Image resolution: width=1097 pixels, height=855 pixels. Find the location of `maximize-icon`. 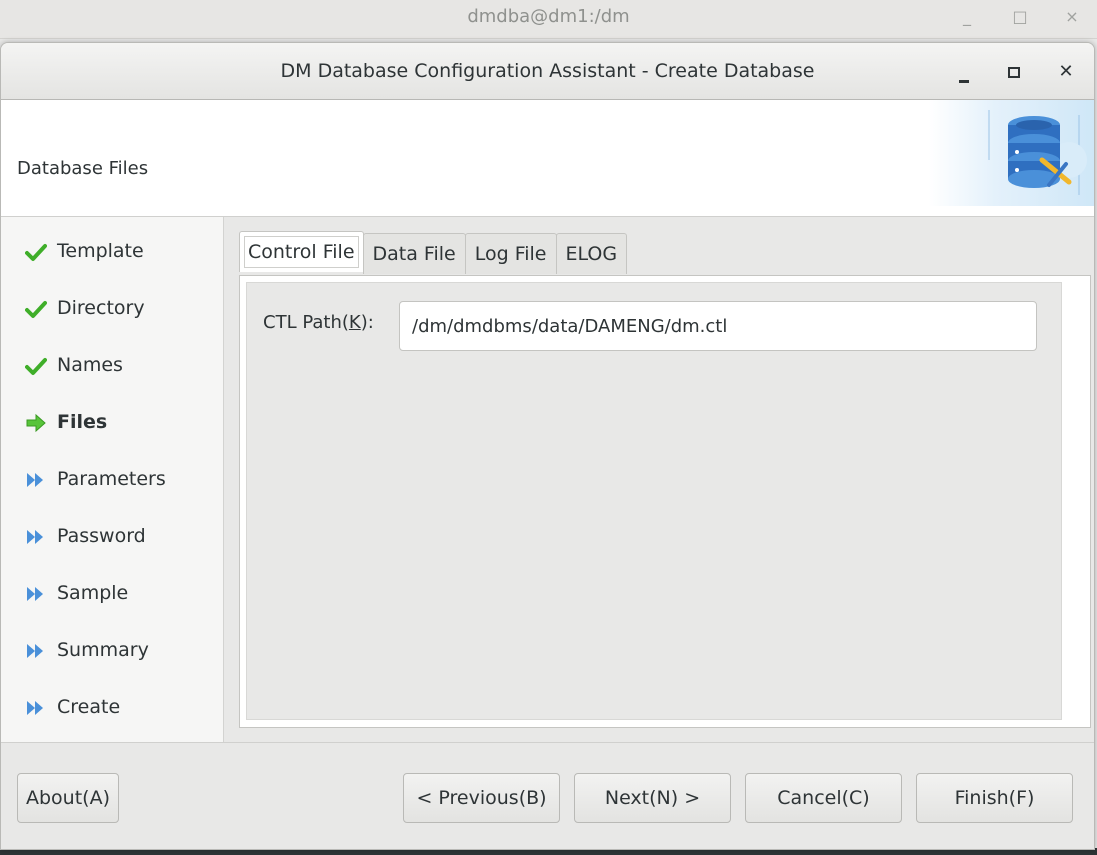

maximize-icon is located at coordinates (1014, 72).